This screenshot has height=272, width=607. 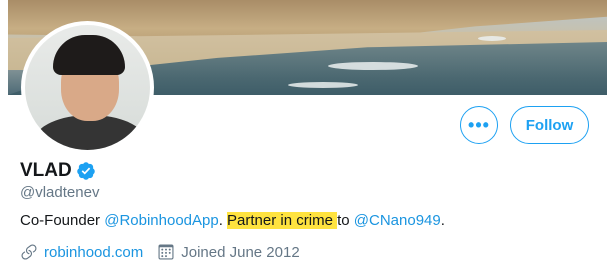 I want to click on follow-button: Follow, so click(x=549, y=125).